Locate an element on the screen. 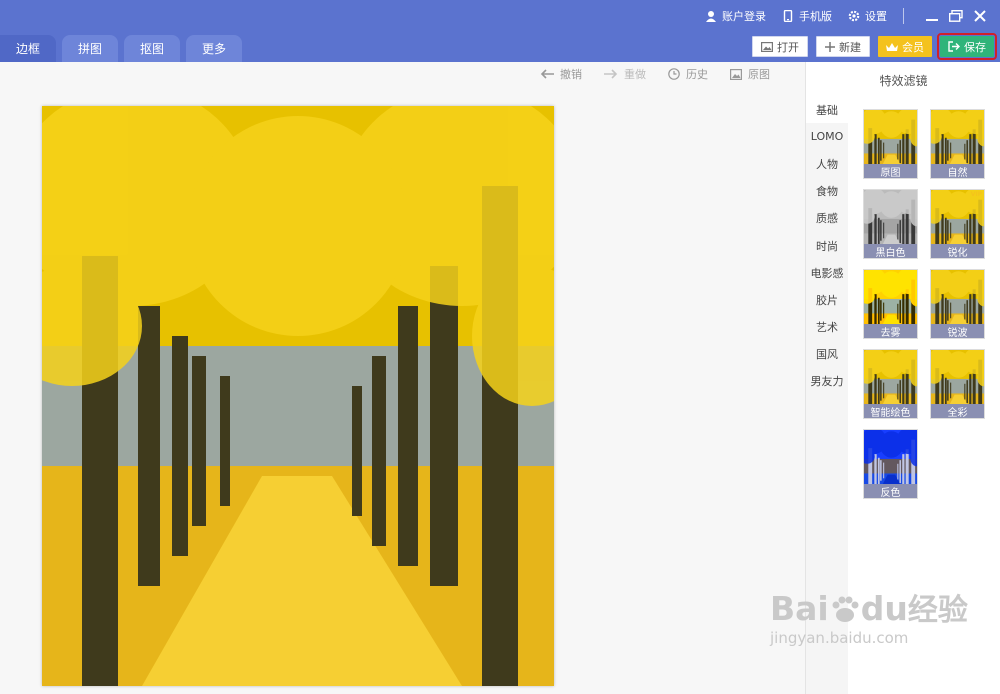 The width and height of the screenshot is (1000, 694). vip-badge: VIP is located at coordinates (976, 194).